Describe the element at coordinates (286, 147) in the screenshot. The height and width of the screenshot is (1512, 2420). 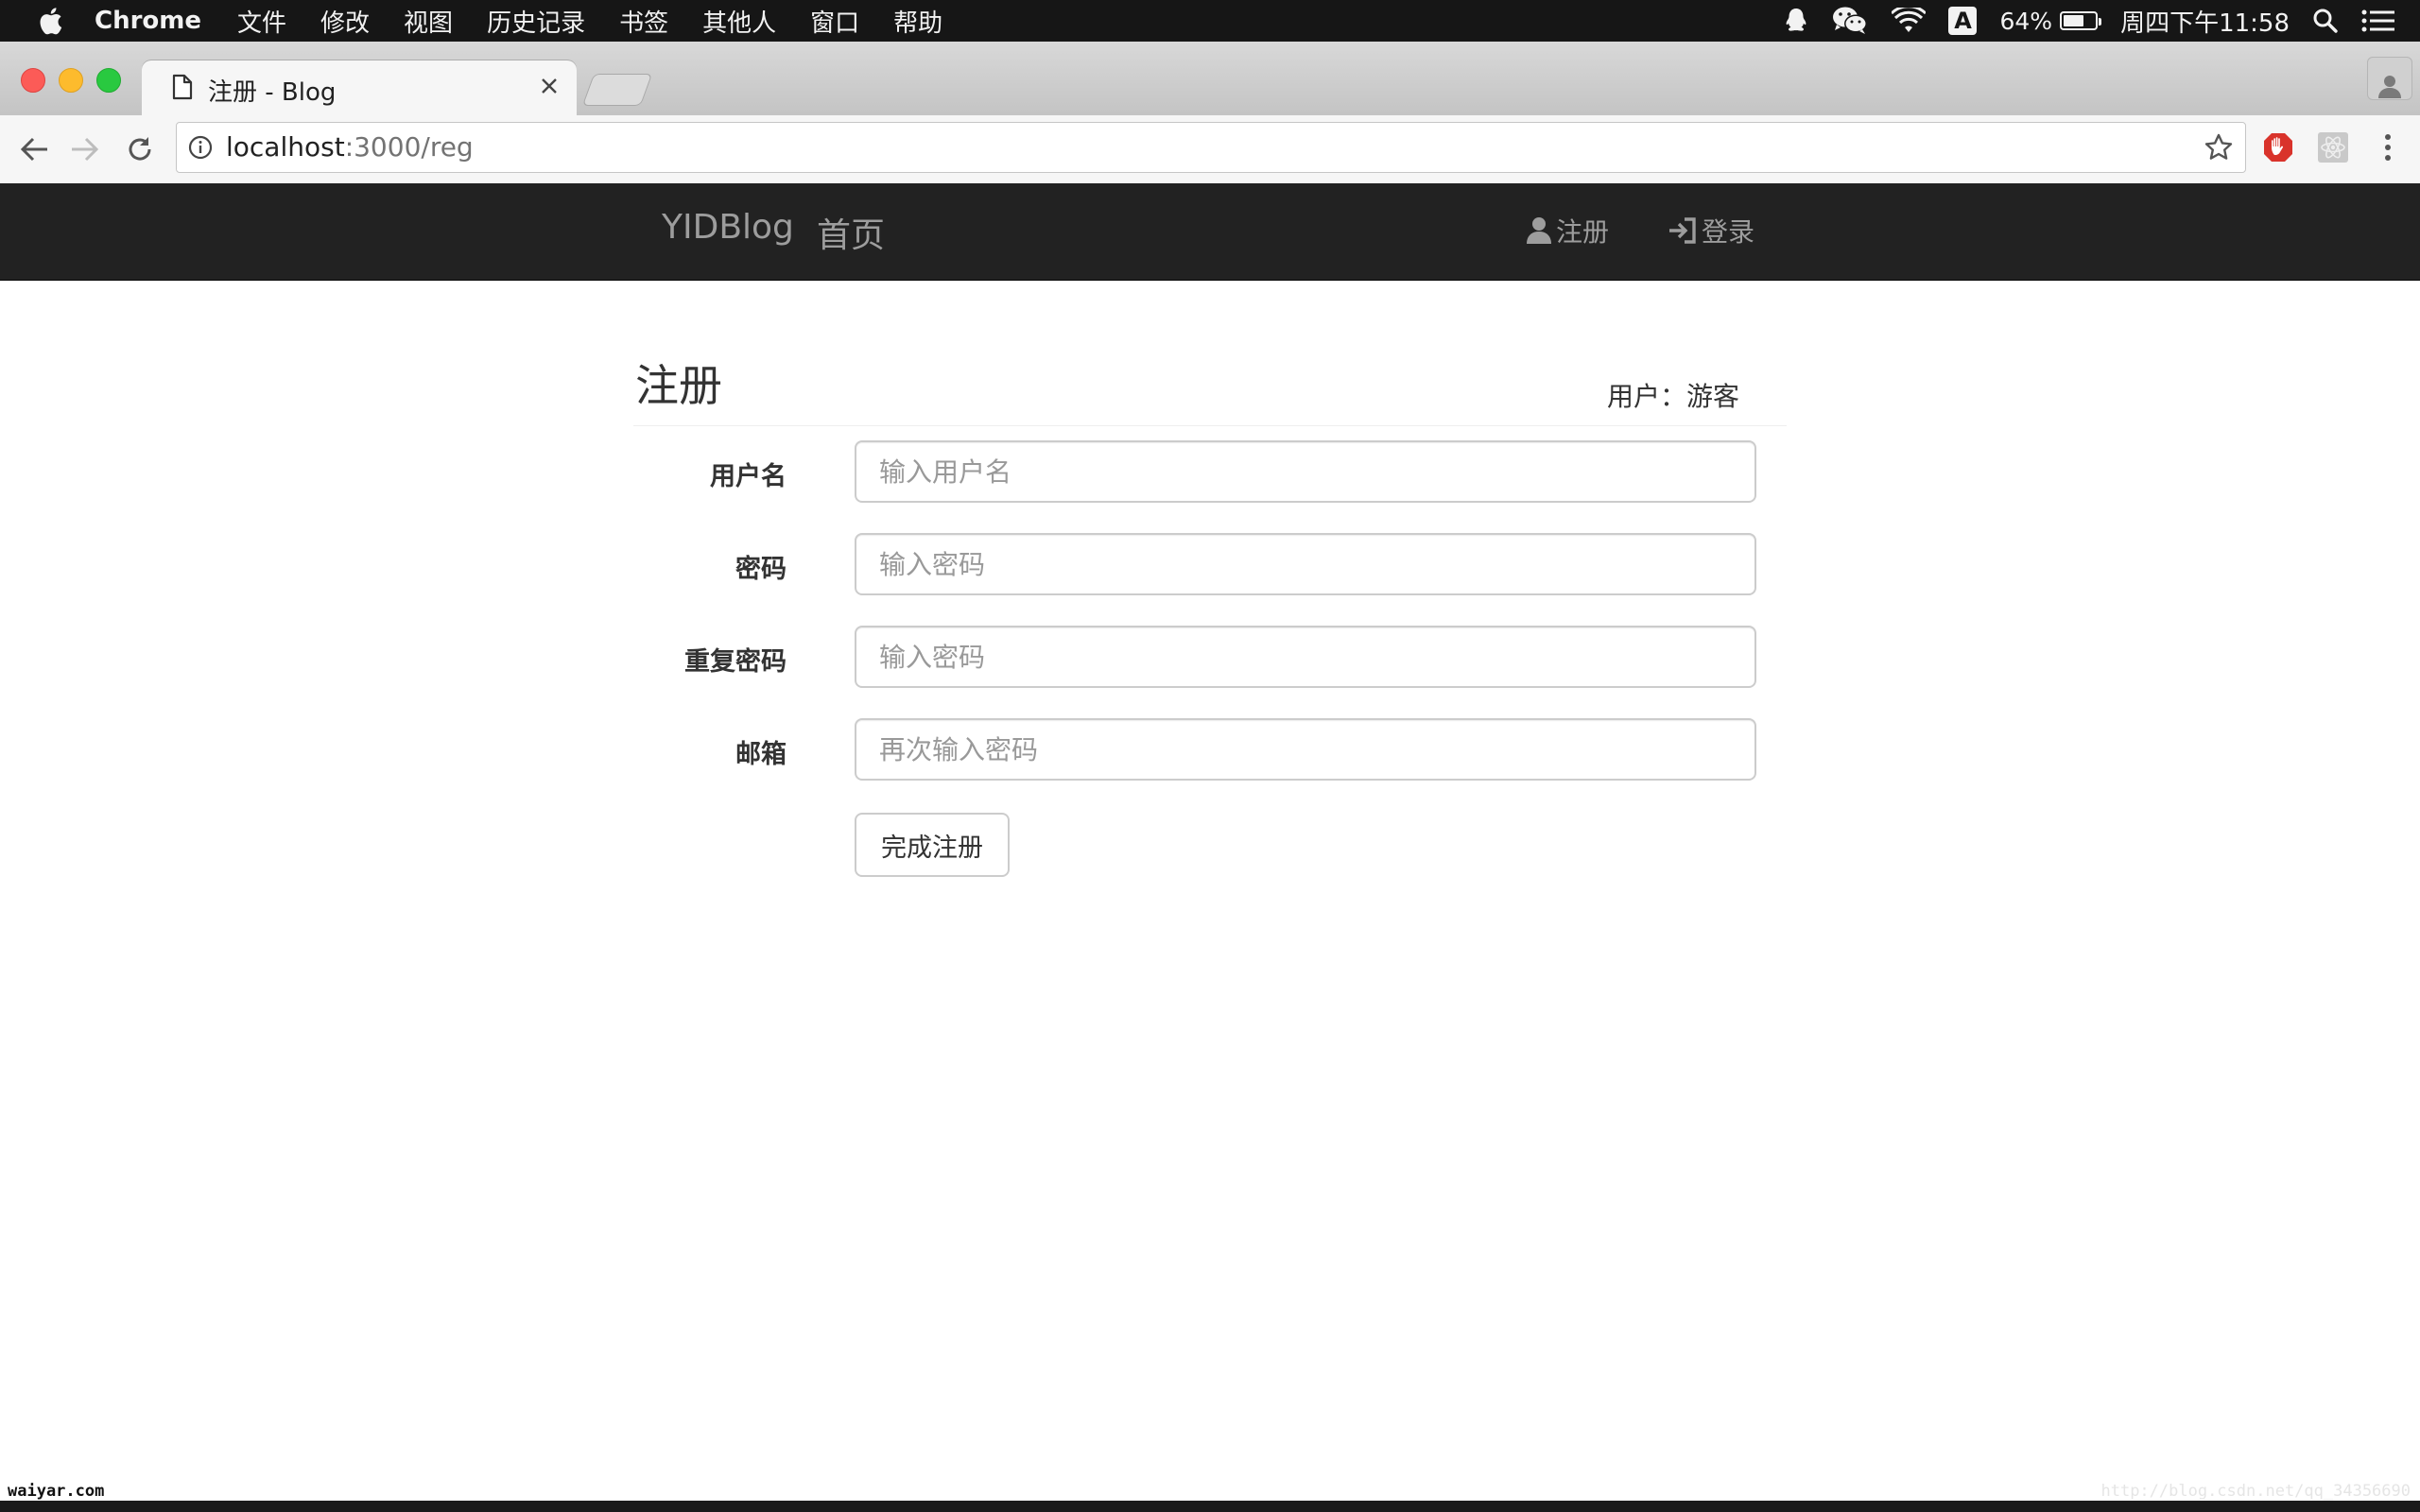
I see `url-host: localhost` at that location.